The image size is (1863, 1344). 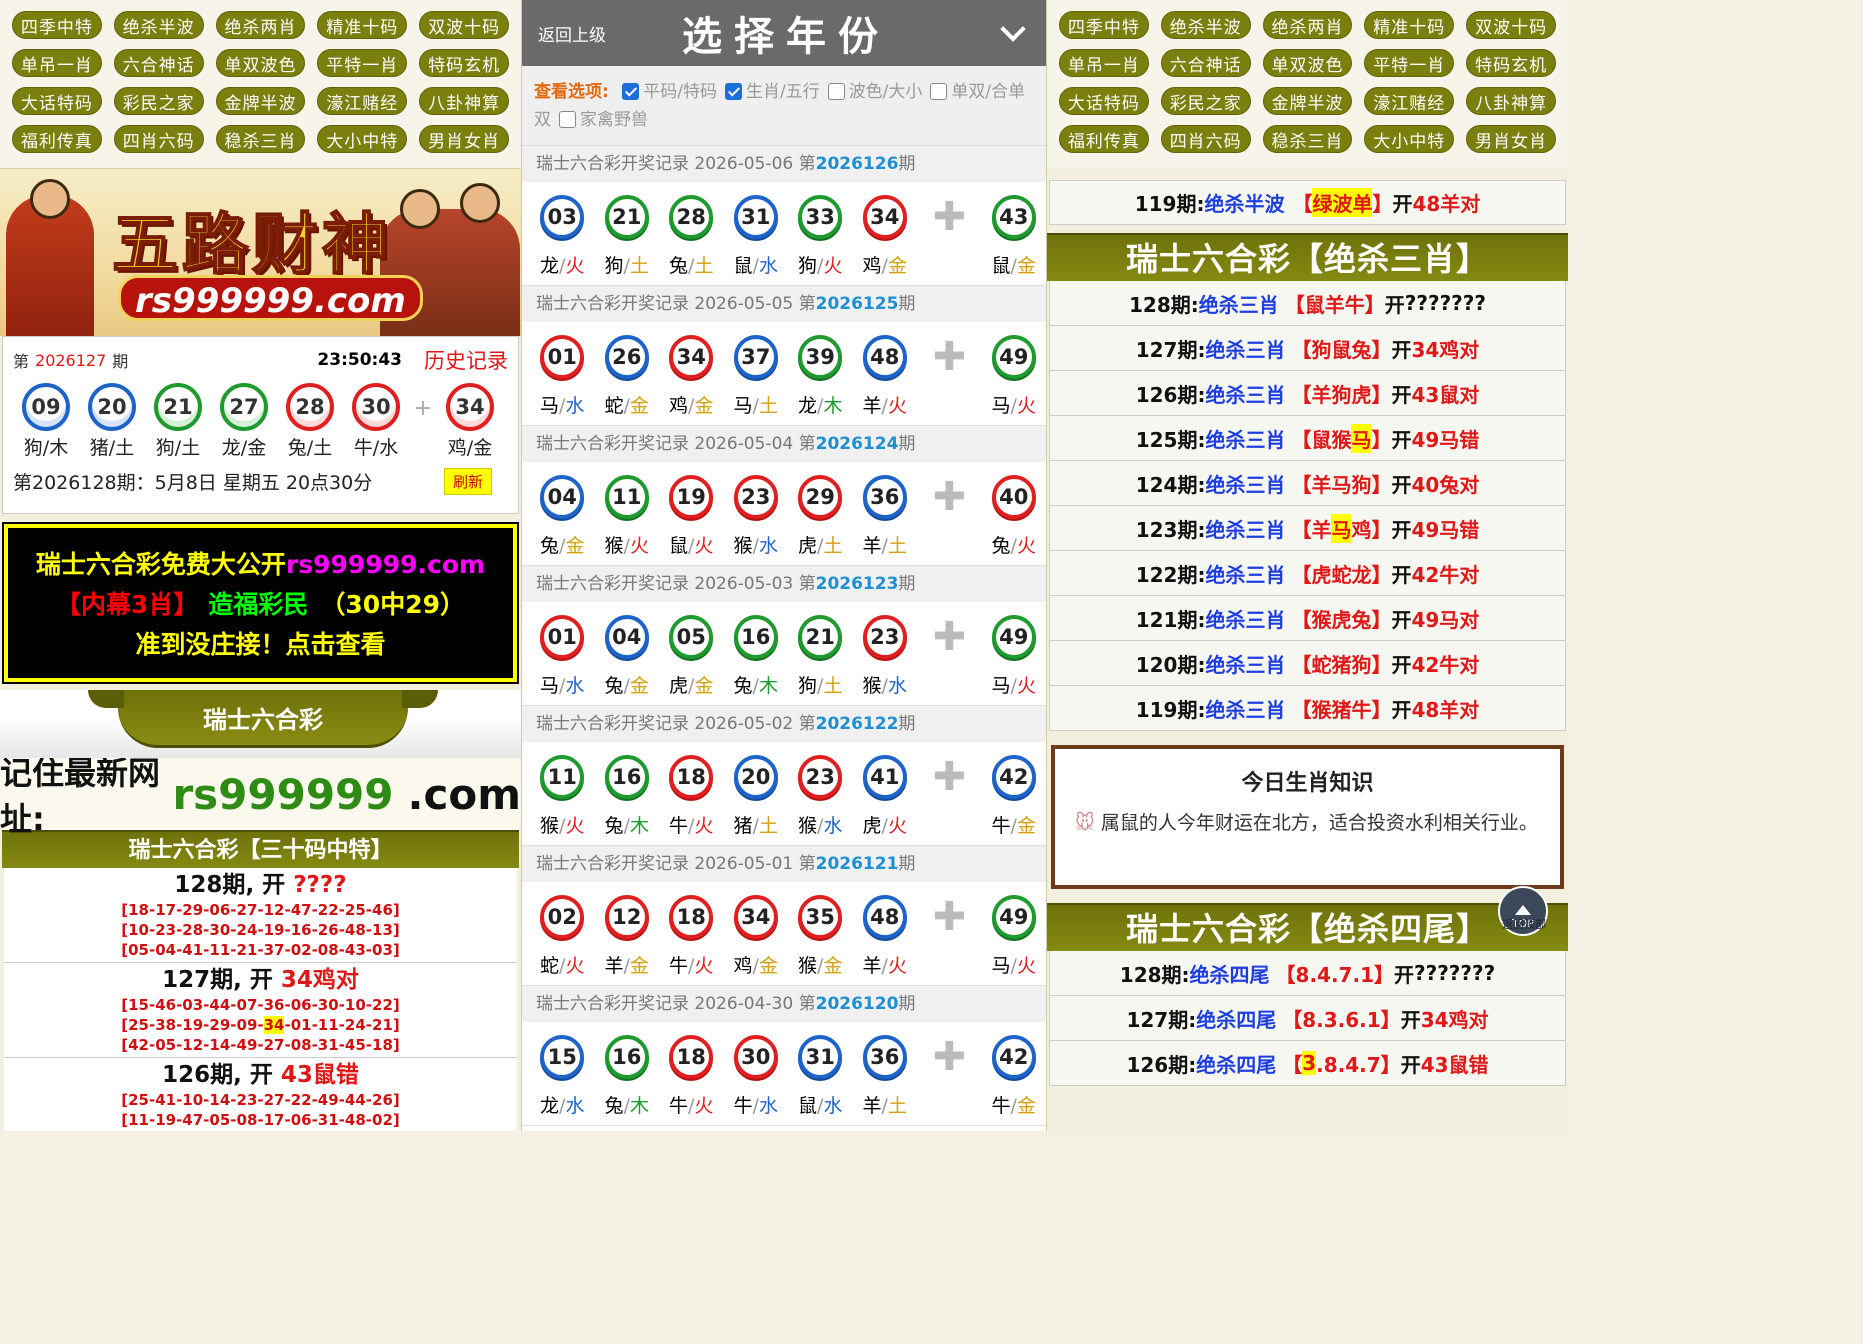 I want to click on zodiac-element: 土, so click(x=768, y=825).